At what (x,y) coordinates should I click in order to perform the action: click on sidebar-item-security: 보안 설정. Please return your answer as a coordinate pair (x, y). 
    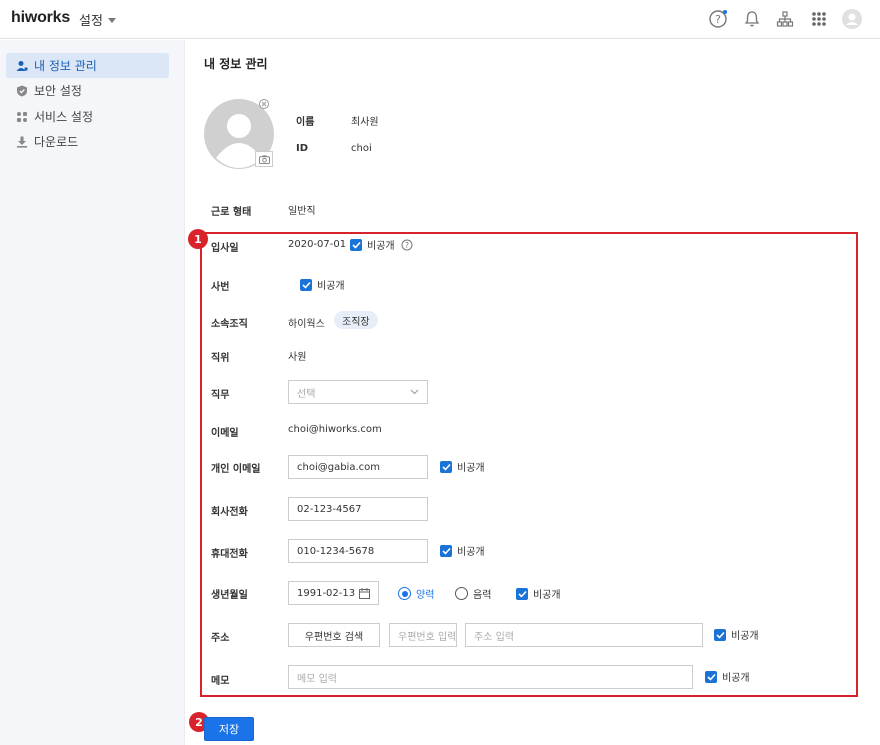
    Looking at the image, I should click on (87, 90).